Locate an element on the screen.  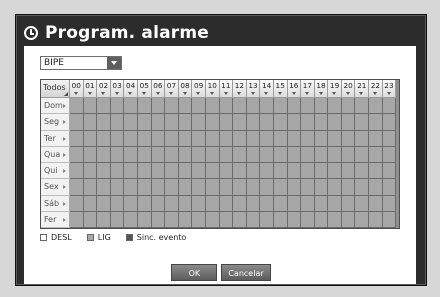
day-row-label: Sáb is located at coordinates (55, 203).